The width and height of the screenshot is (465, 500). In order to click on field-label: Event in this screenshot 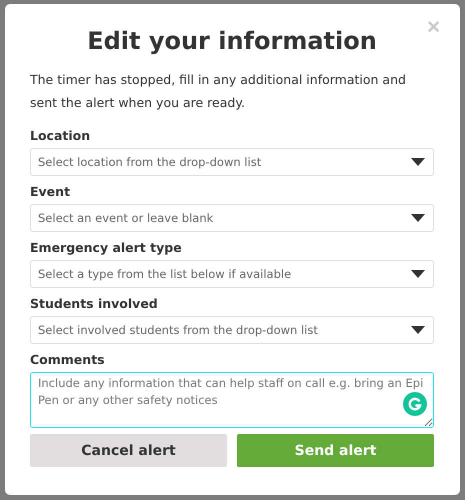, I will do `click(51, 192)`.